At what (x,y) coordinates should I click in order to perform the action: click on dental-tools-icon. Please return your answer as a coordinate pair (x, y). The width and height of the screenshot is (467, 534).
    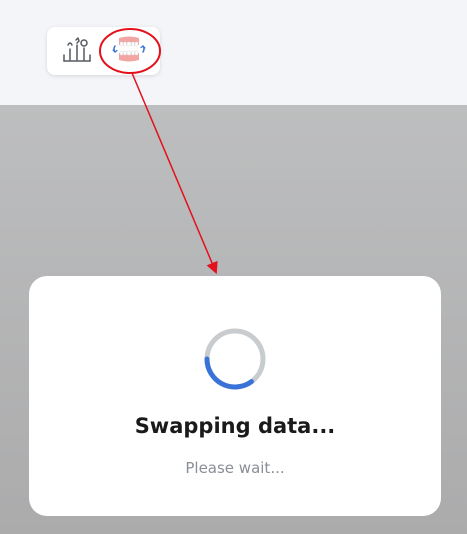
    Looking at the image, I should click on (77, 51).